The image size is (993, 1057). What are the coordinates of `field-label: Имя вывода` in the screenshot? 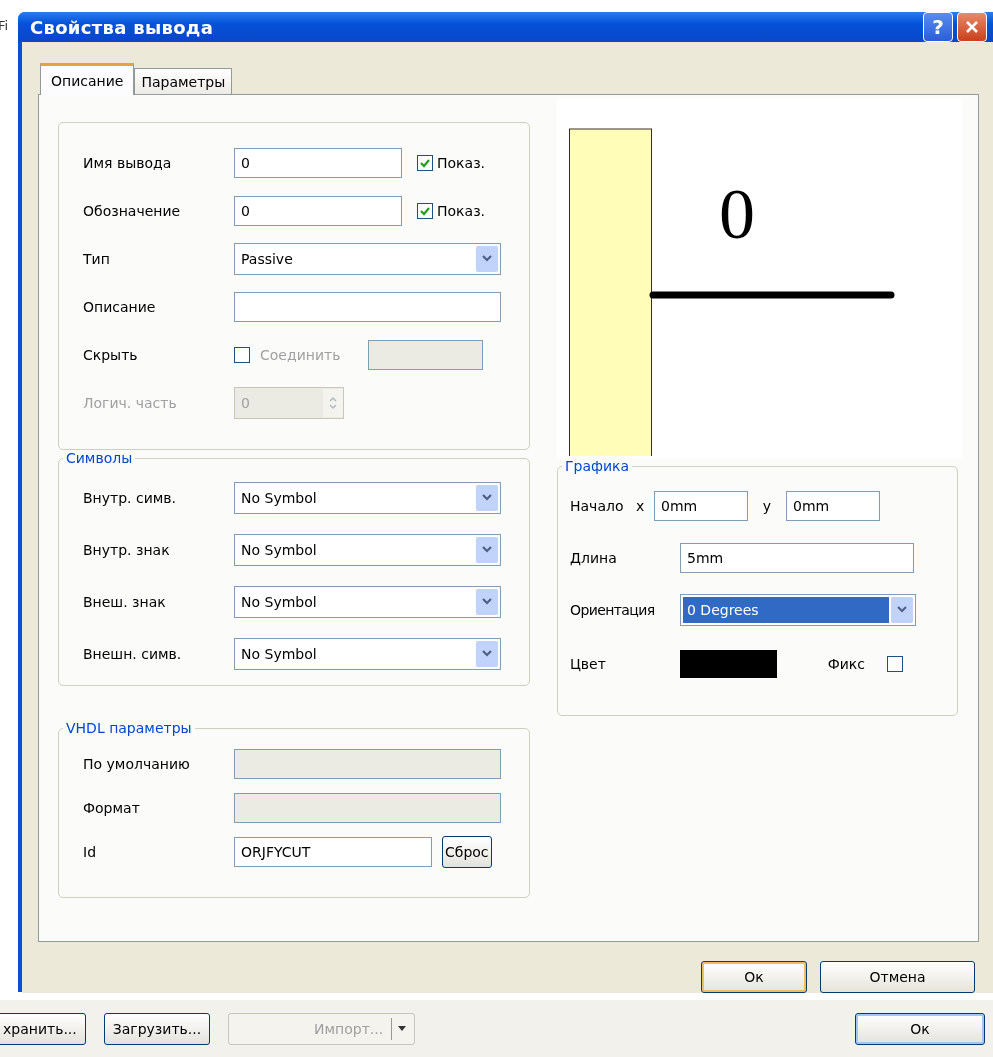 It's located at (128, 163).